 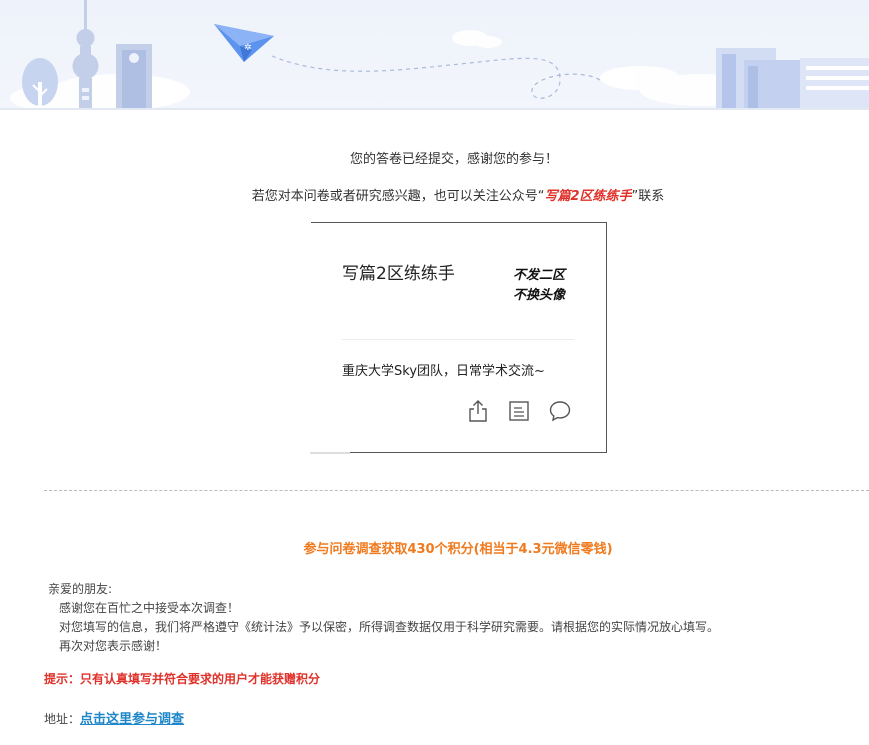 What do you see at coordinates (443, 371) in the screenshot?
I see `card-description: 重庆大学Sky团队，日常学术交流~` at bounding box center [443, 371].